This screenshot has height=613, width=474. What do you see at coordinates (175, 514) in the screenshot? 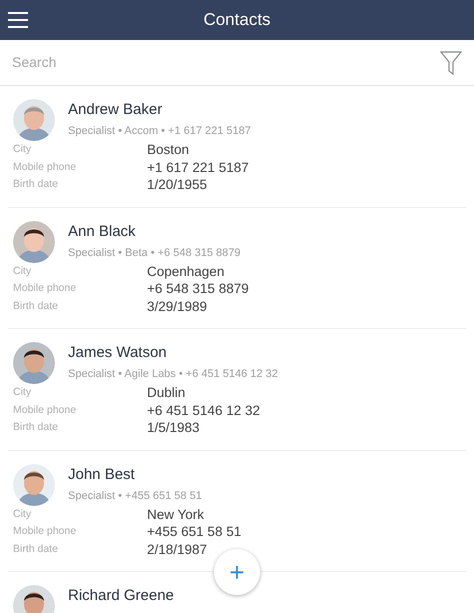
I see `field-value: New York` at bounding box center [175, 514].